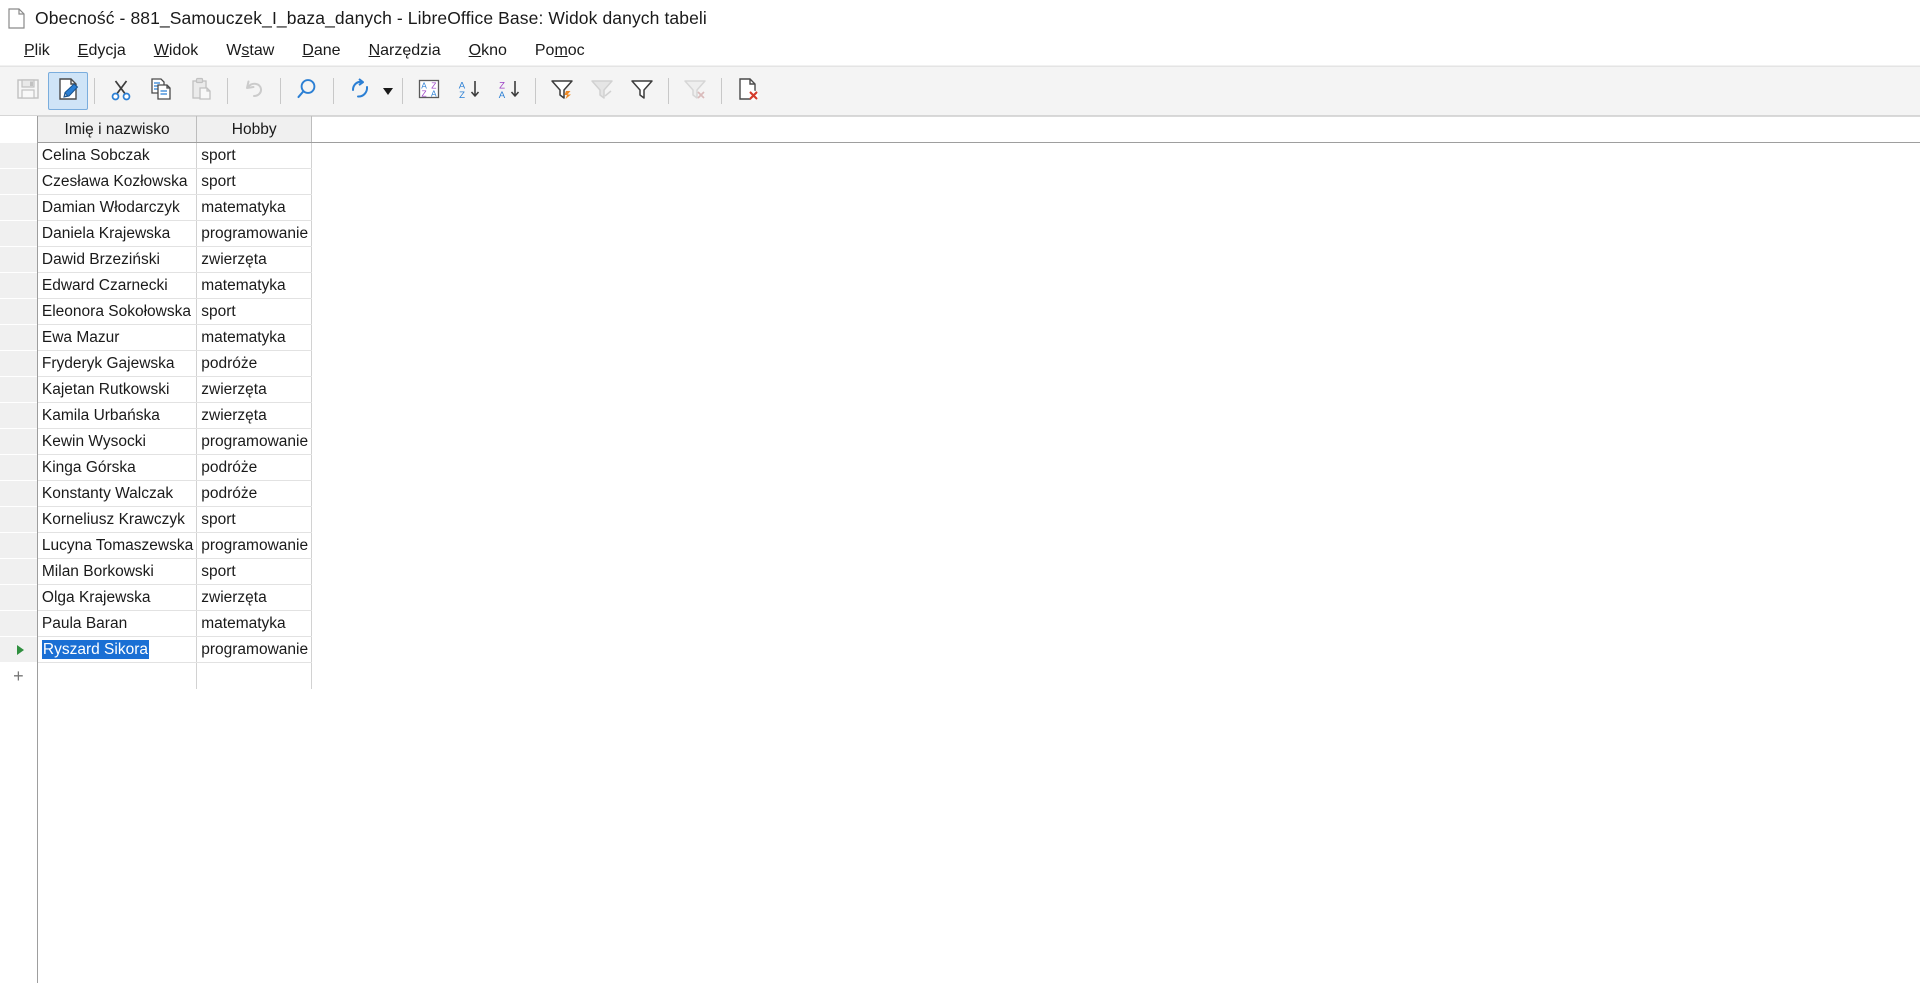 The height and width of the screenshot is (983, 1920). What do you see at coordinates (960, 493) in the screenshot?
I see `table-row: Konstanty Walczak podróże` at bounding box center [960, 493].